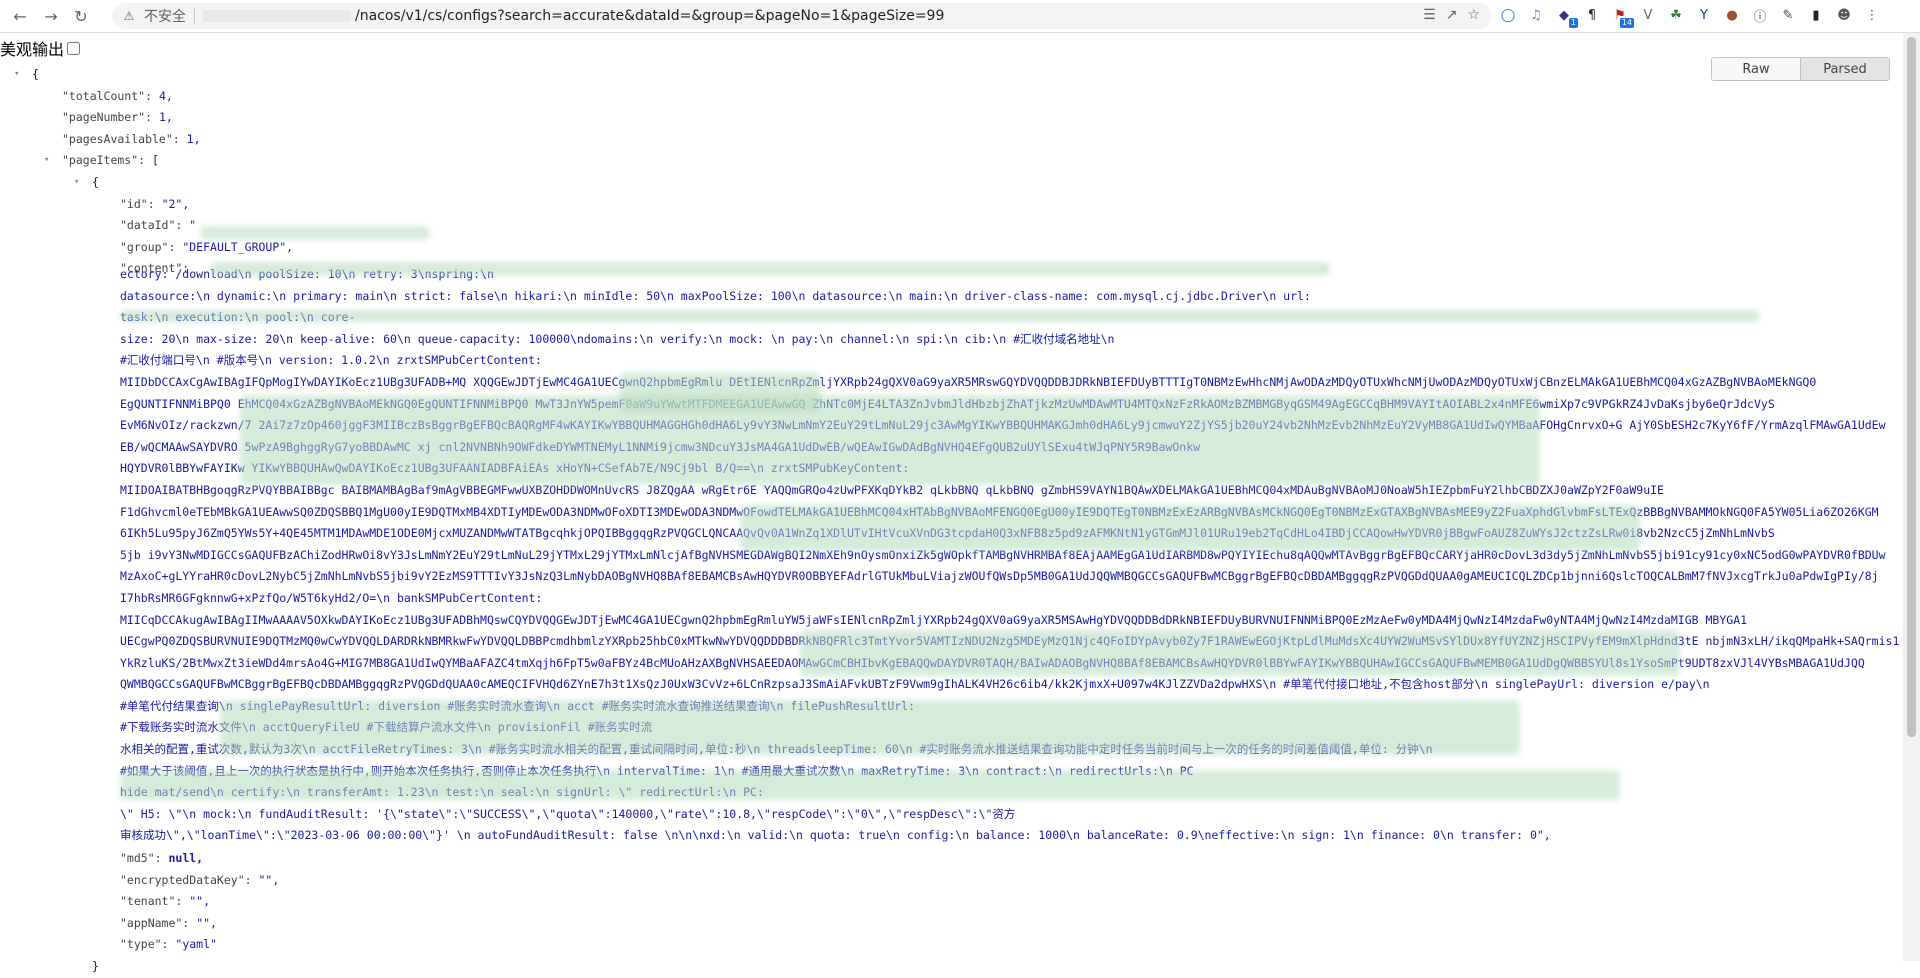 This screenshot has width=1920, height=978. What do you see at coordinates (35, 74) in the screenshot?
I see `json-open-brace: {` at bounding box center [35, 74].